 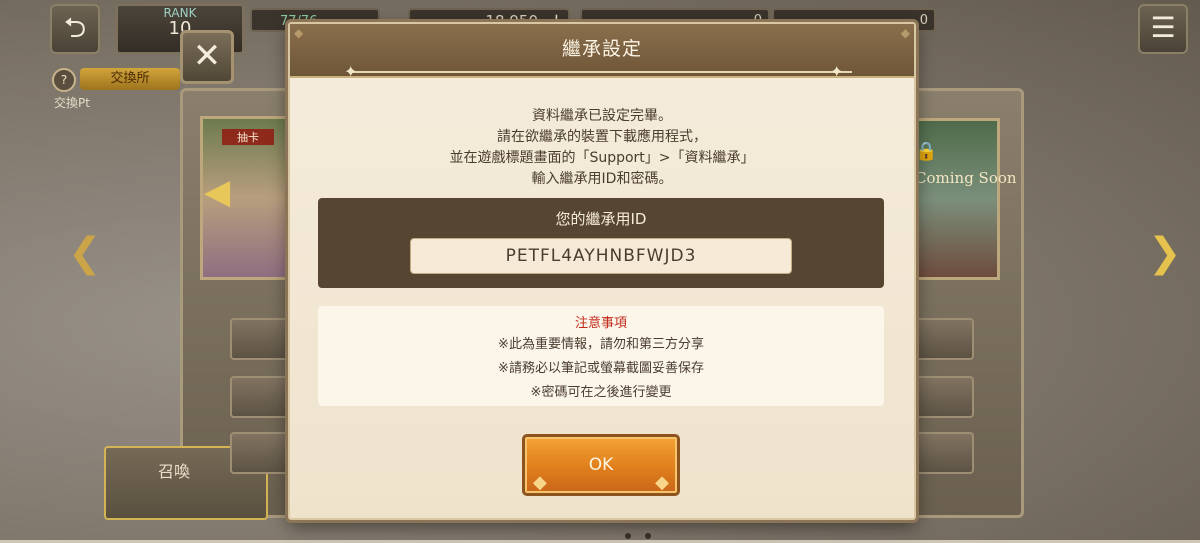 I want to click on chevron-right-icon: ❯, so click(x=1165, y=253).